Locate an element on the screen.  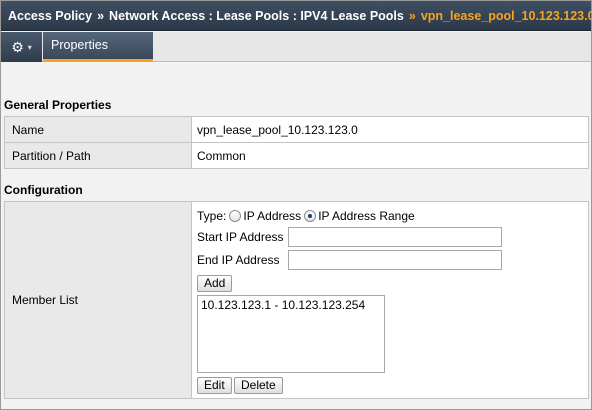
ip-address-range-radio is located at coordinates (310, 216).